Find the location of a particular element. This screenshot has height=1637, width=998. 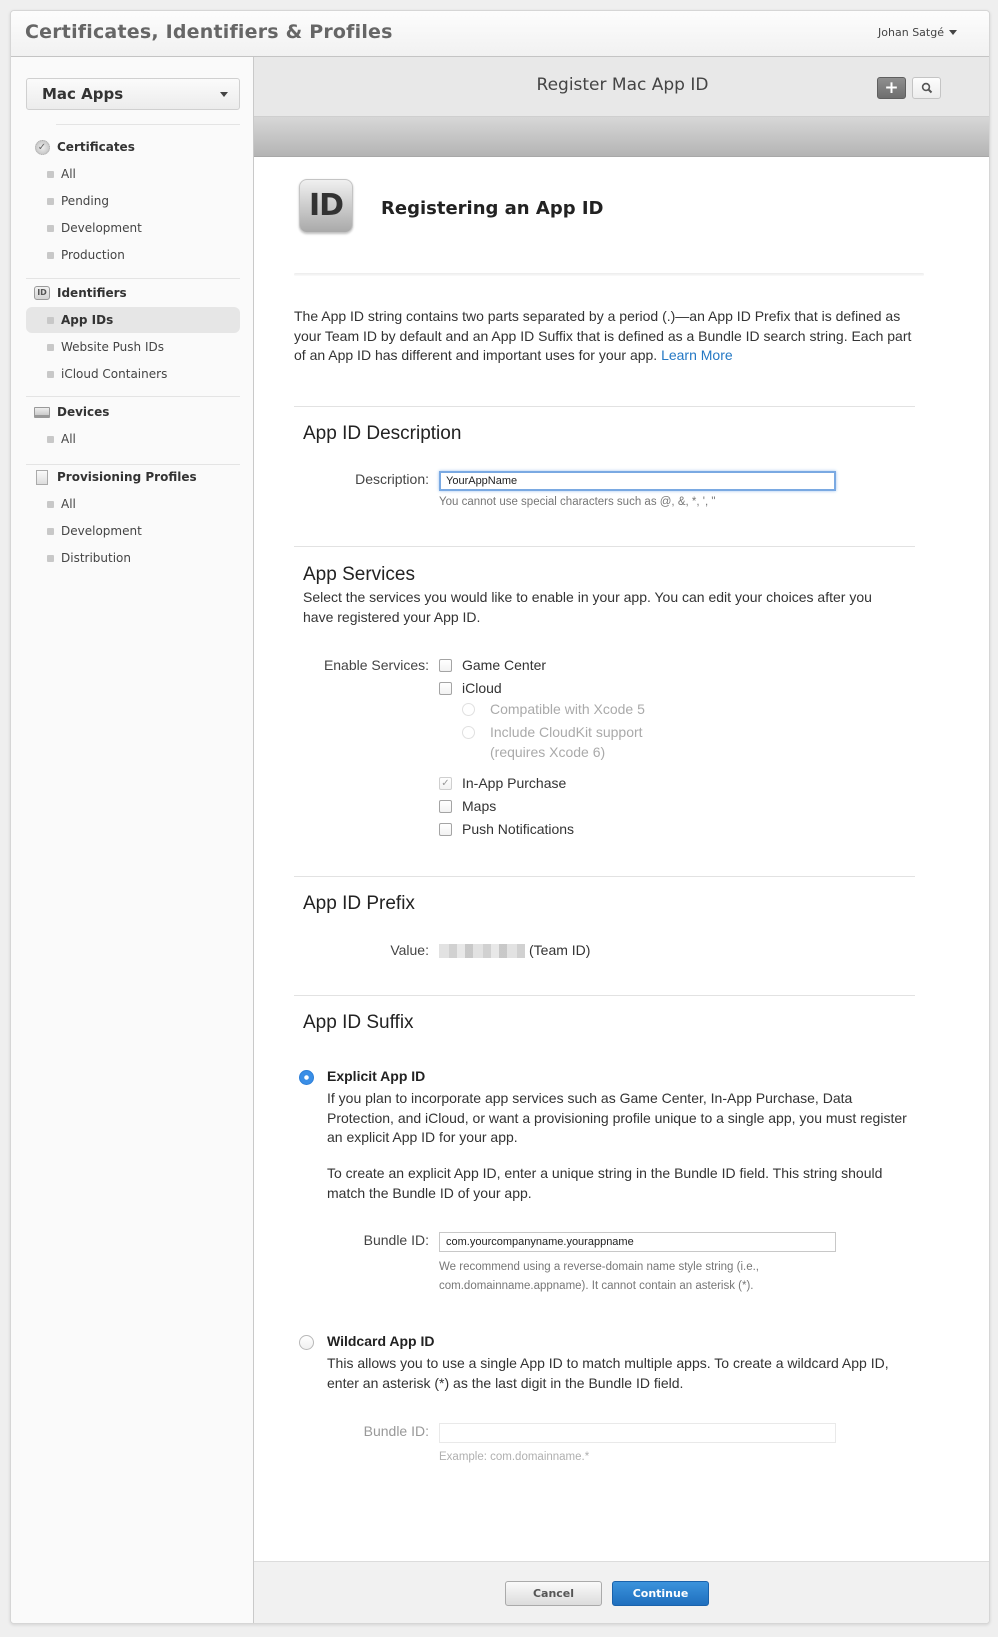

checkmark-icon: ✓ is located at coordinates (445, 783).